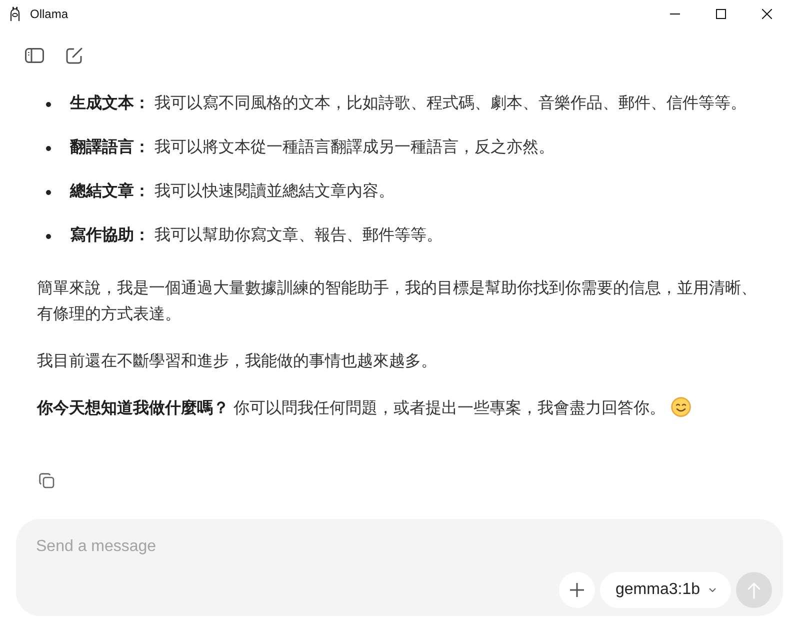 This screenshot has width=790, height=624. What do you see at coordinates (15, 14) in the screenshot?
I see `llama-icon` at bounding box center [15, 14].